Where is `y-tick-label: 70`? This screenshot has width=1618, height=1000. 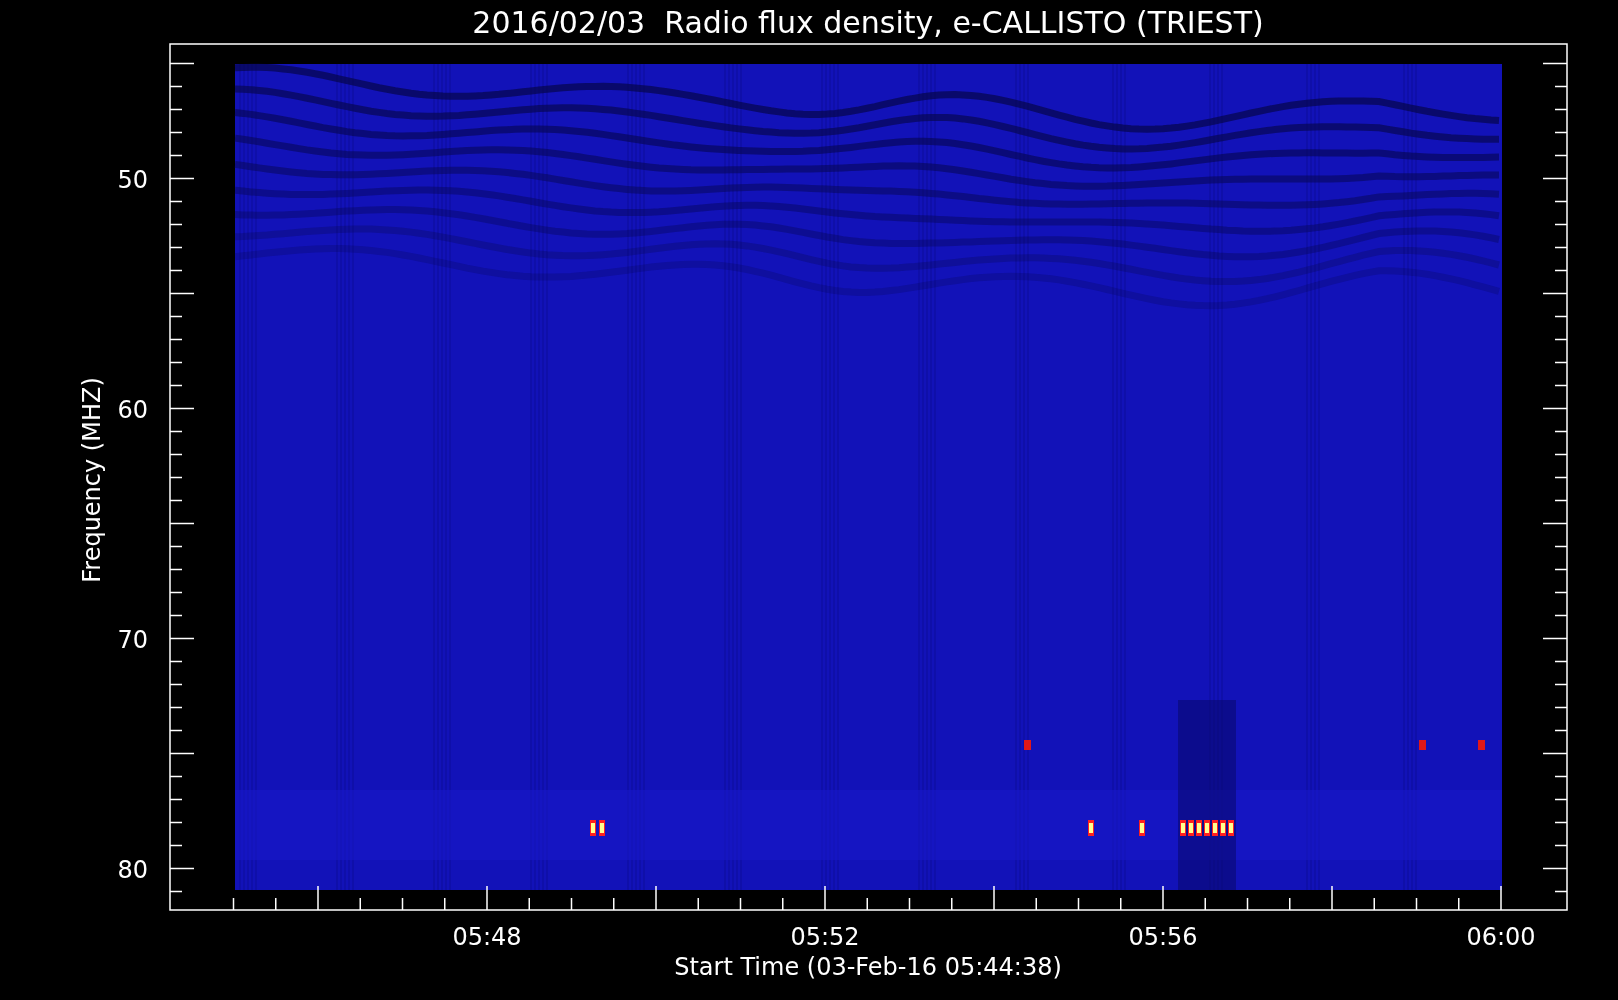 y-tick-label: 70 is located at coordinates (132, 639).